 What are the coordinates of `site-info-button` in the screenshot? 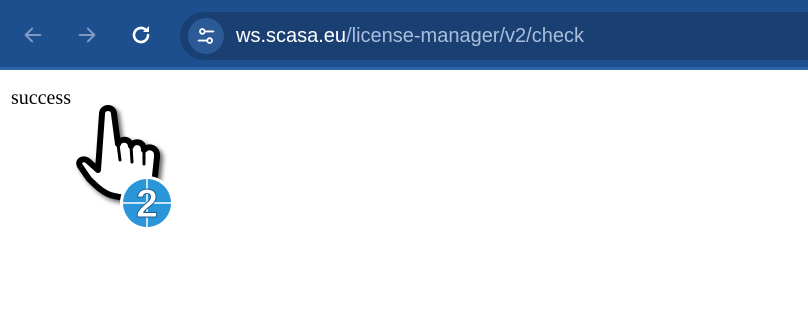 It's located at (206, 36).